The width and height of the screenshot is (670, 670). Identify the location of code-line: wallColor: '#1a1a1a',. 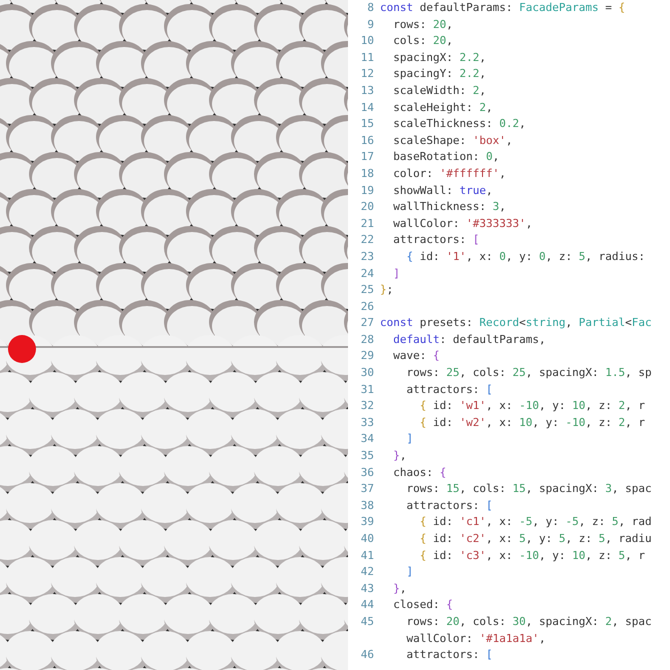
(475, 638).